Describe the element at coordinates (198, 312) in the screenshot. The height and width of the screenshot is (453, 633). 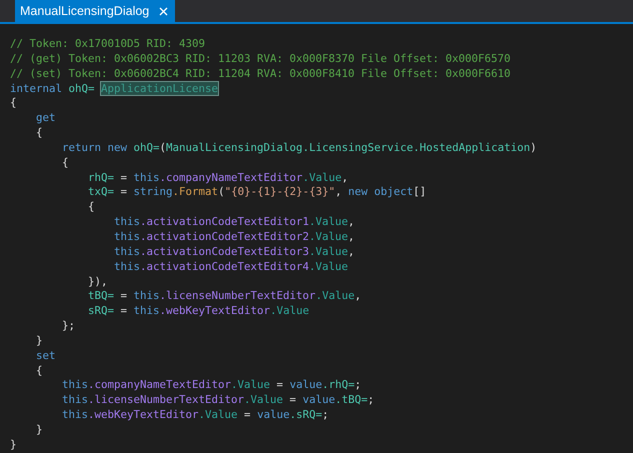
I see `code-line: sRQ= = this.webKeyTextEditor.Value` at that location.